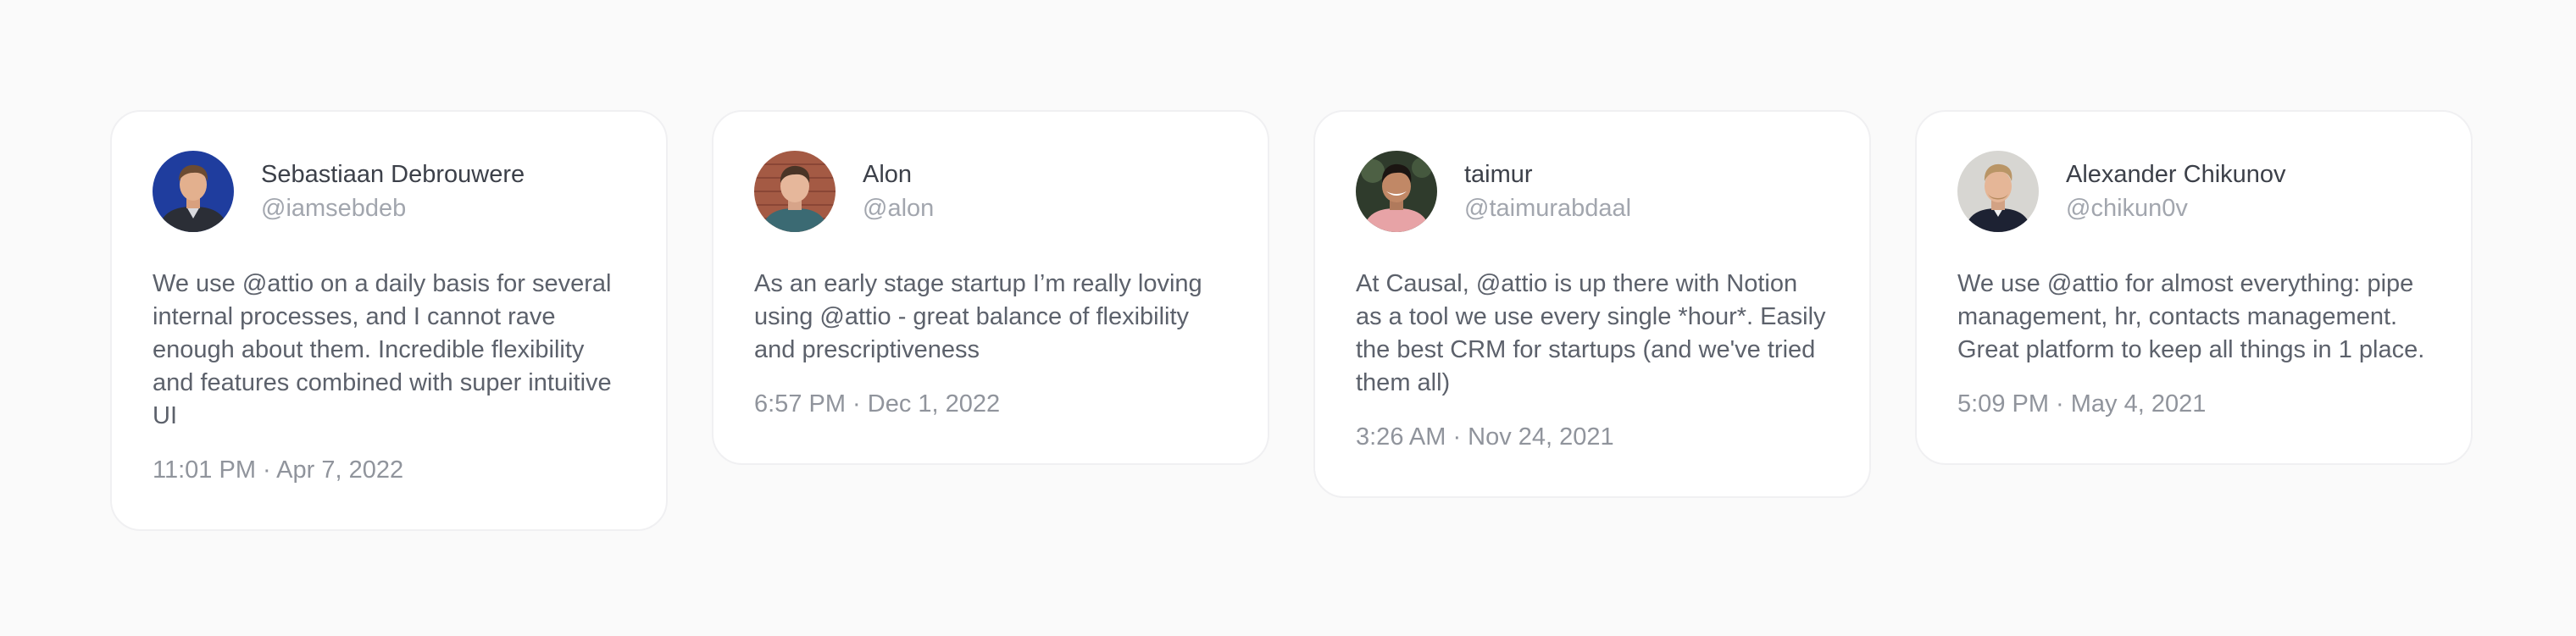  I want to click on timestamp: 5:09 PM · May 4, 2021, so click(2193, 404).